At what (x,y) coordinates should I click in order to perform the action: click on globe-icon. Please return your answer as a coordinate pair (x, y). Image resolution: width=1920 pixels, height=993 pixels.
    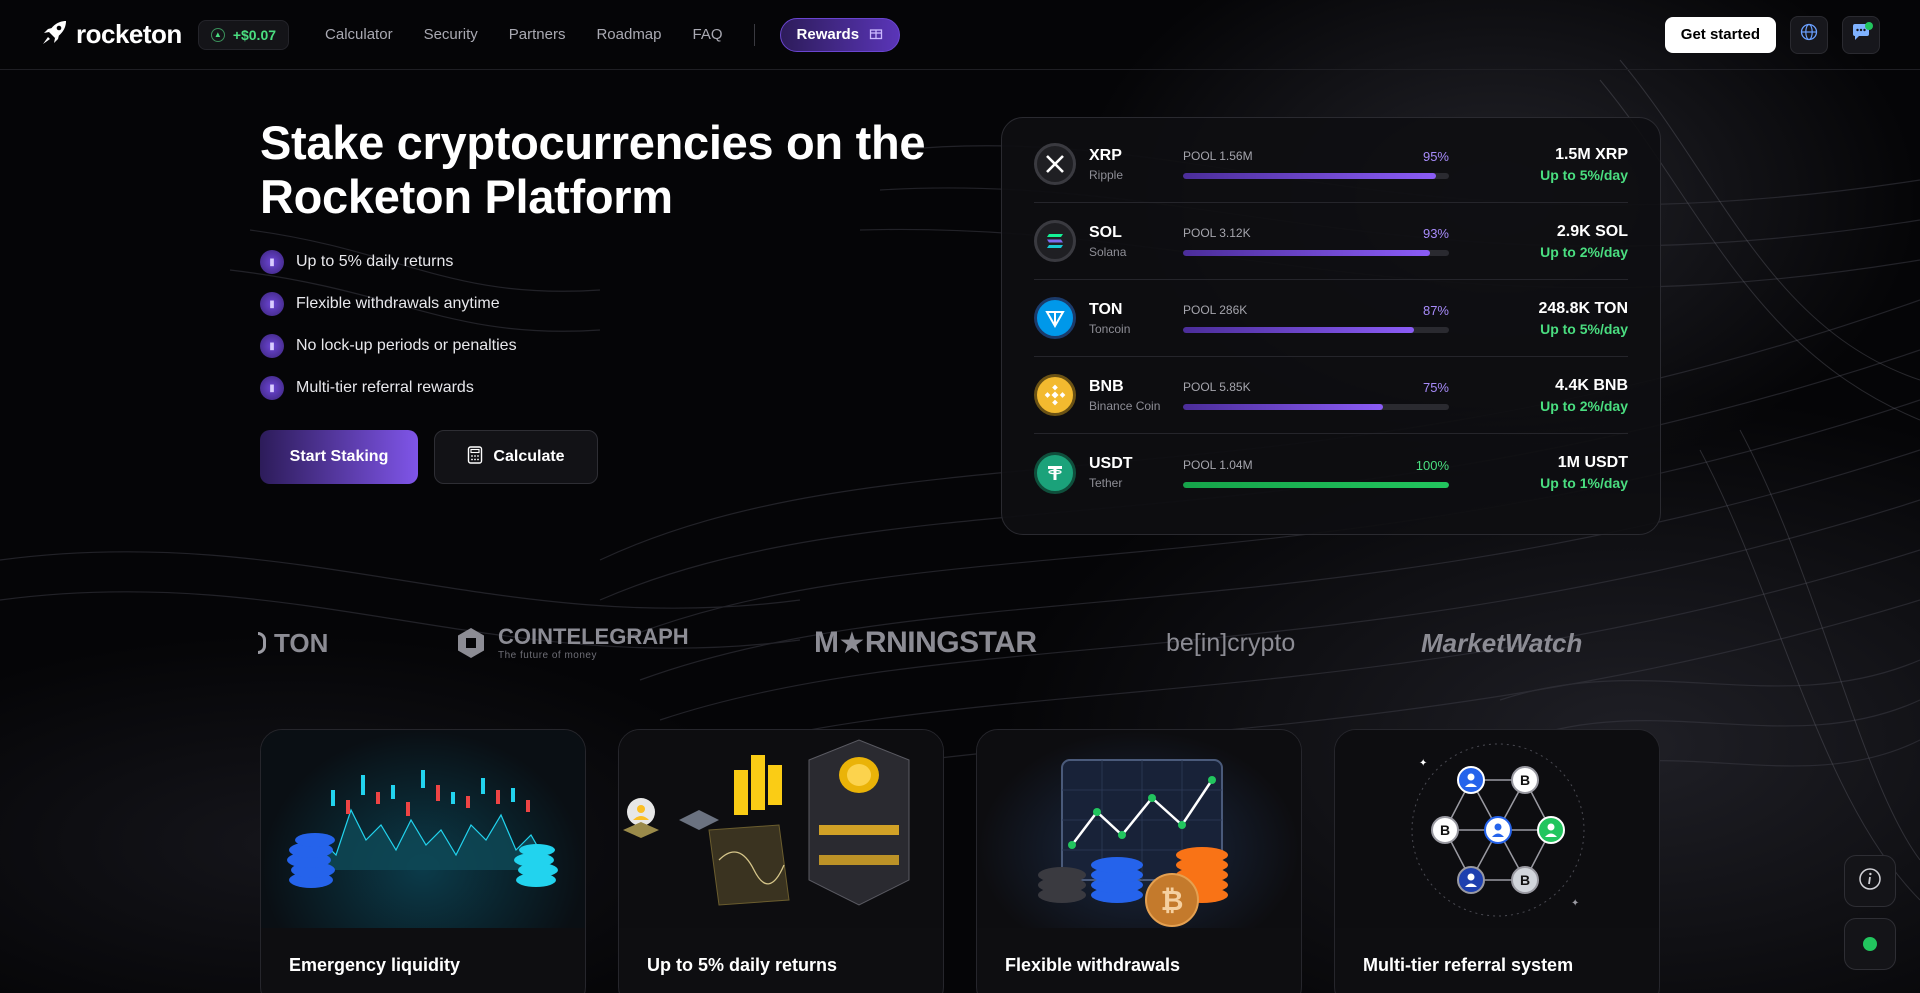
    Looking at the image, I should click on (1809, 34).